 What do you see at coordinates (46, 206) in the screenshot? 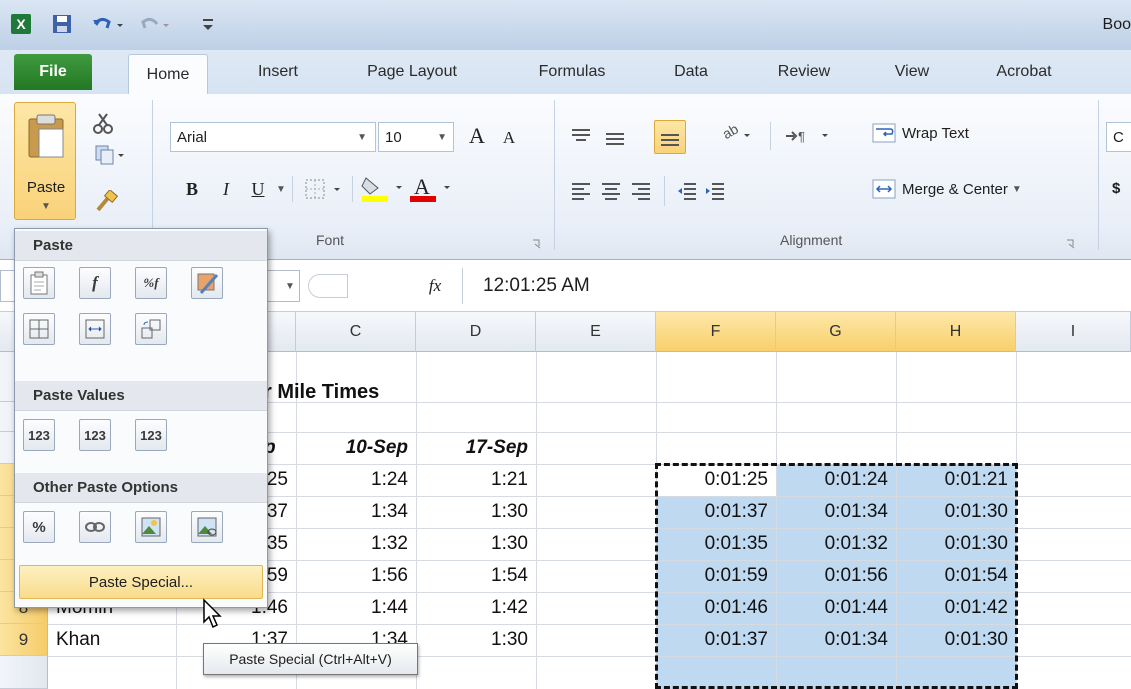
I see `paste-dropdown-icon: ▼` at bounding box center [46, 206].